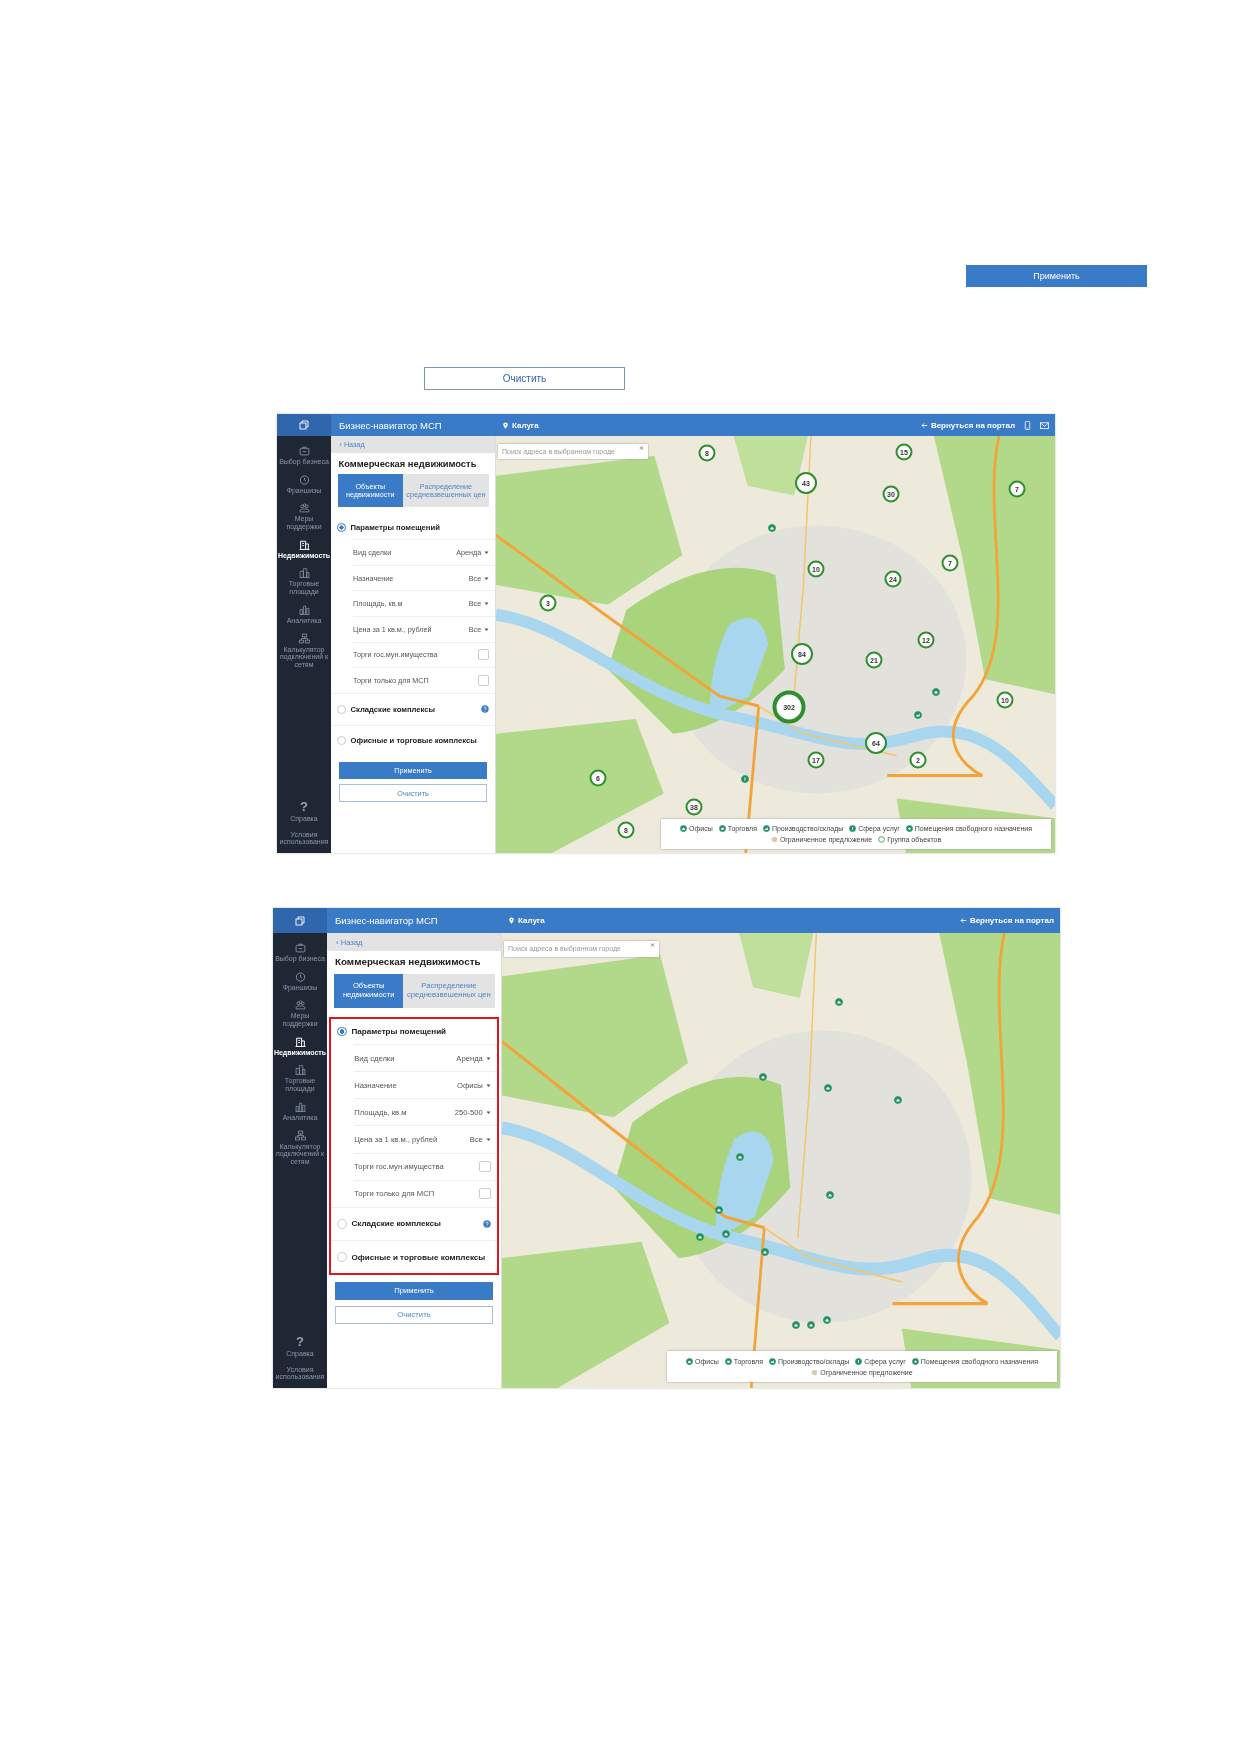 This screenshot has width=1239, height=1754. What do you see at coordinates (1044, 425) in the screenshot?
I see `mail-icon` at bounding box center [1044, 425].